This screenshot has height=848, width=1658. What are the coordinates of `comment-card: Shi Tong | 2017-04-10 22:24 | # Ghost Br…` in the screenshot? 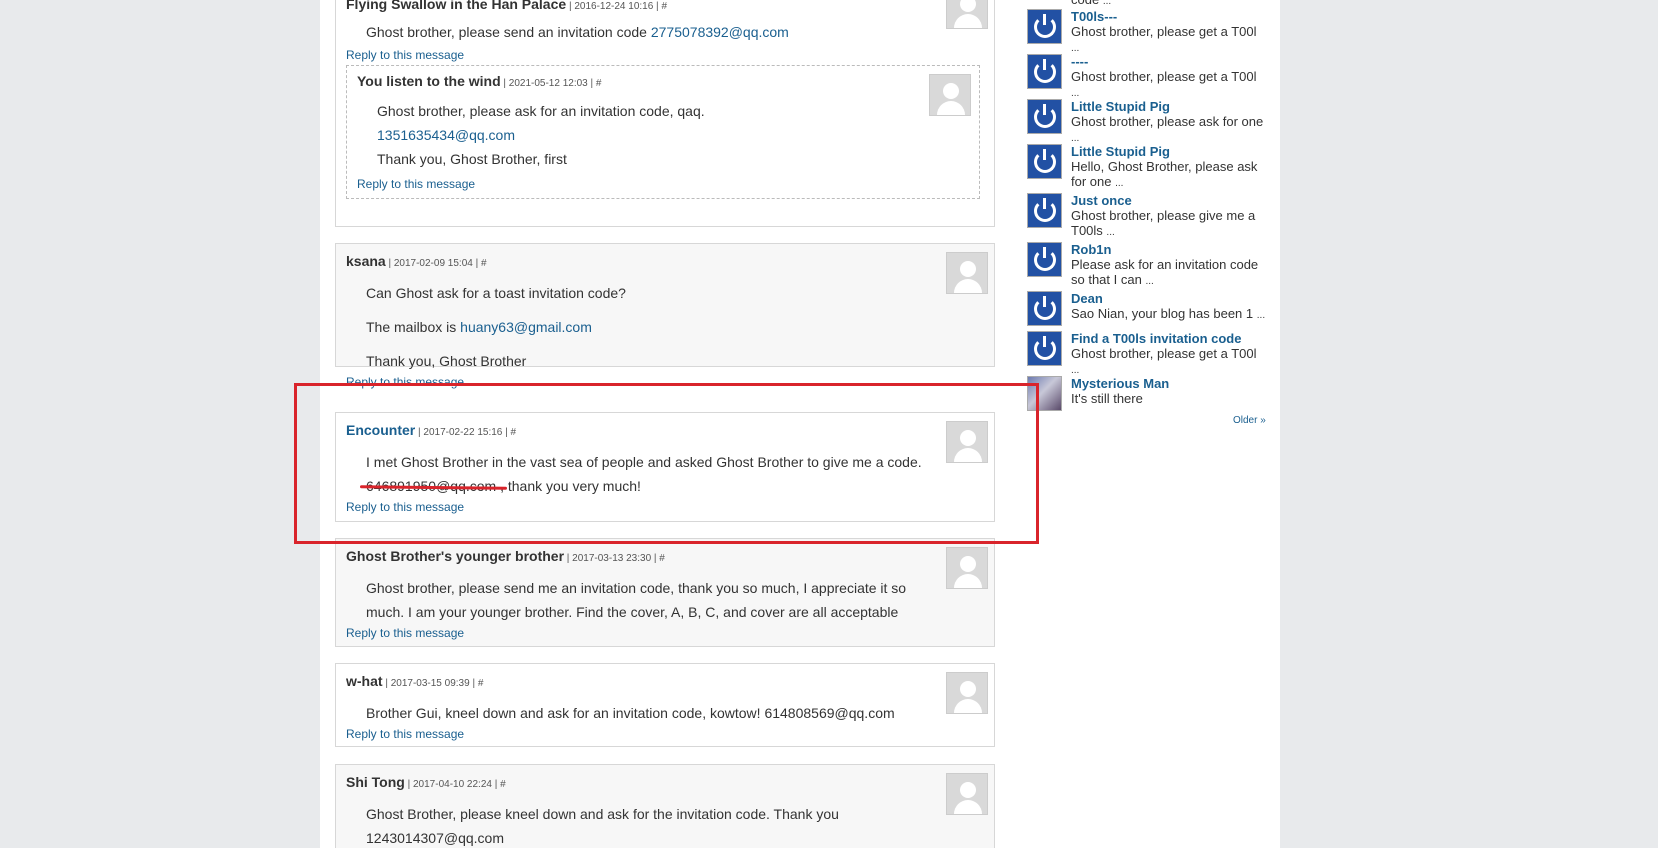 It's located at (665, 806).